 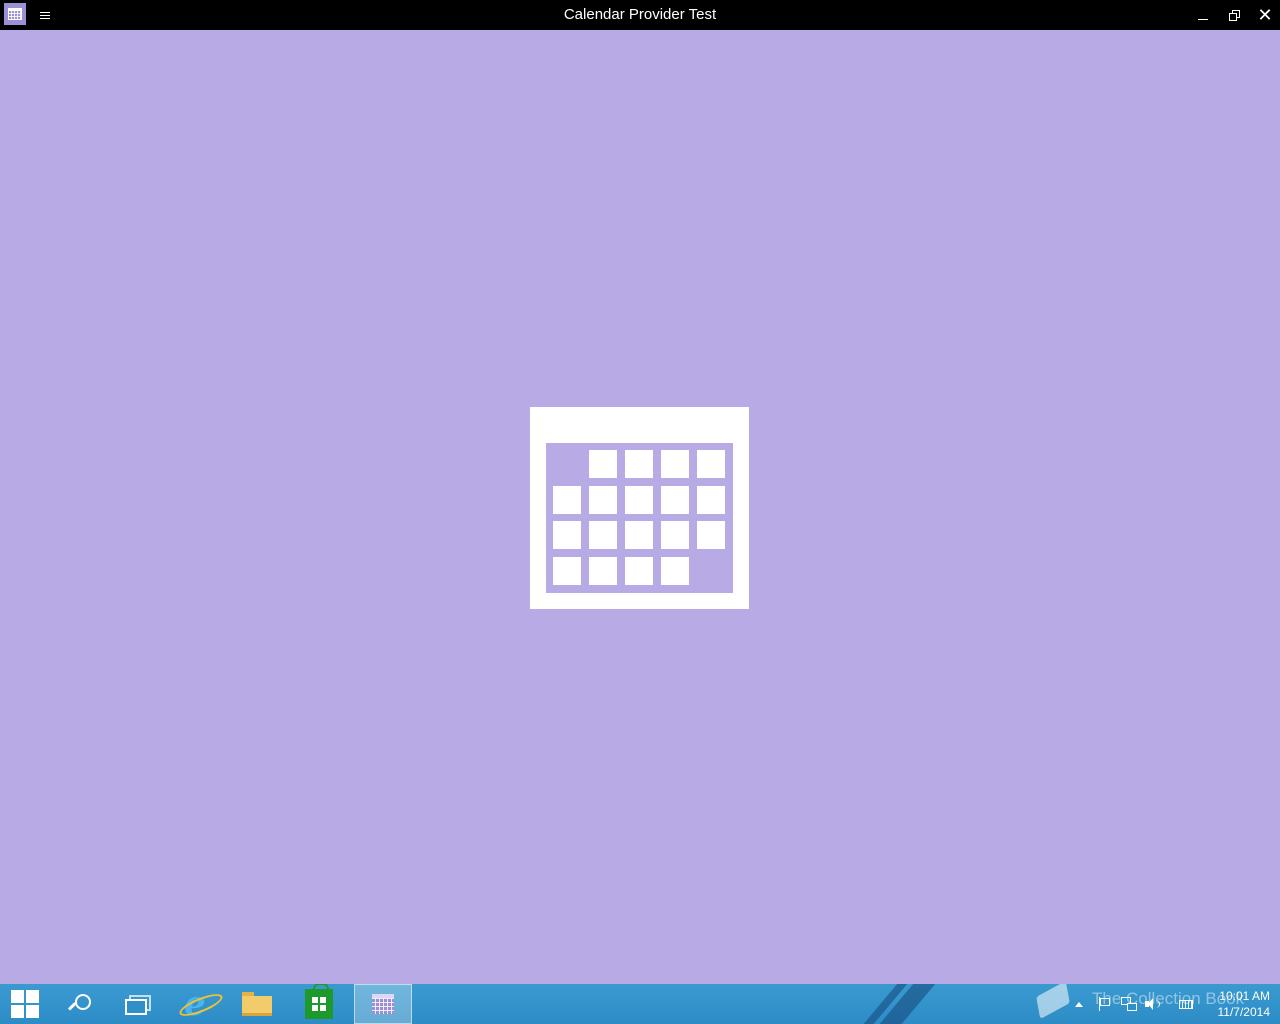 I want to click on close-icon: ✕, so click(x=1265, y=15).